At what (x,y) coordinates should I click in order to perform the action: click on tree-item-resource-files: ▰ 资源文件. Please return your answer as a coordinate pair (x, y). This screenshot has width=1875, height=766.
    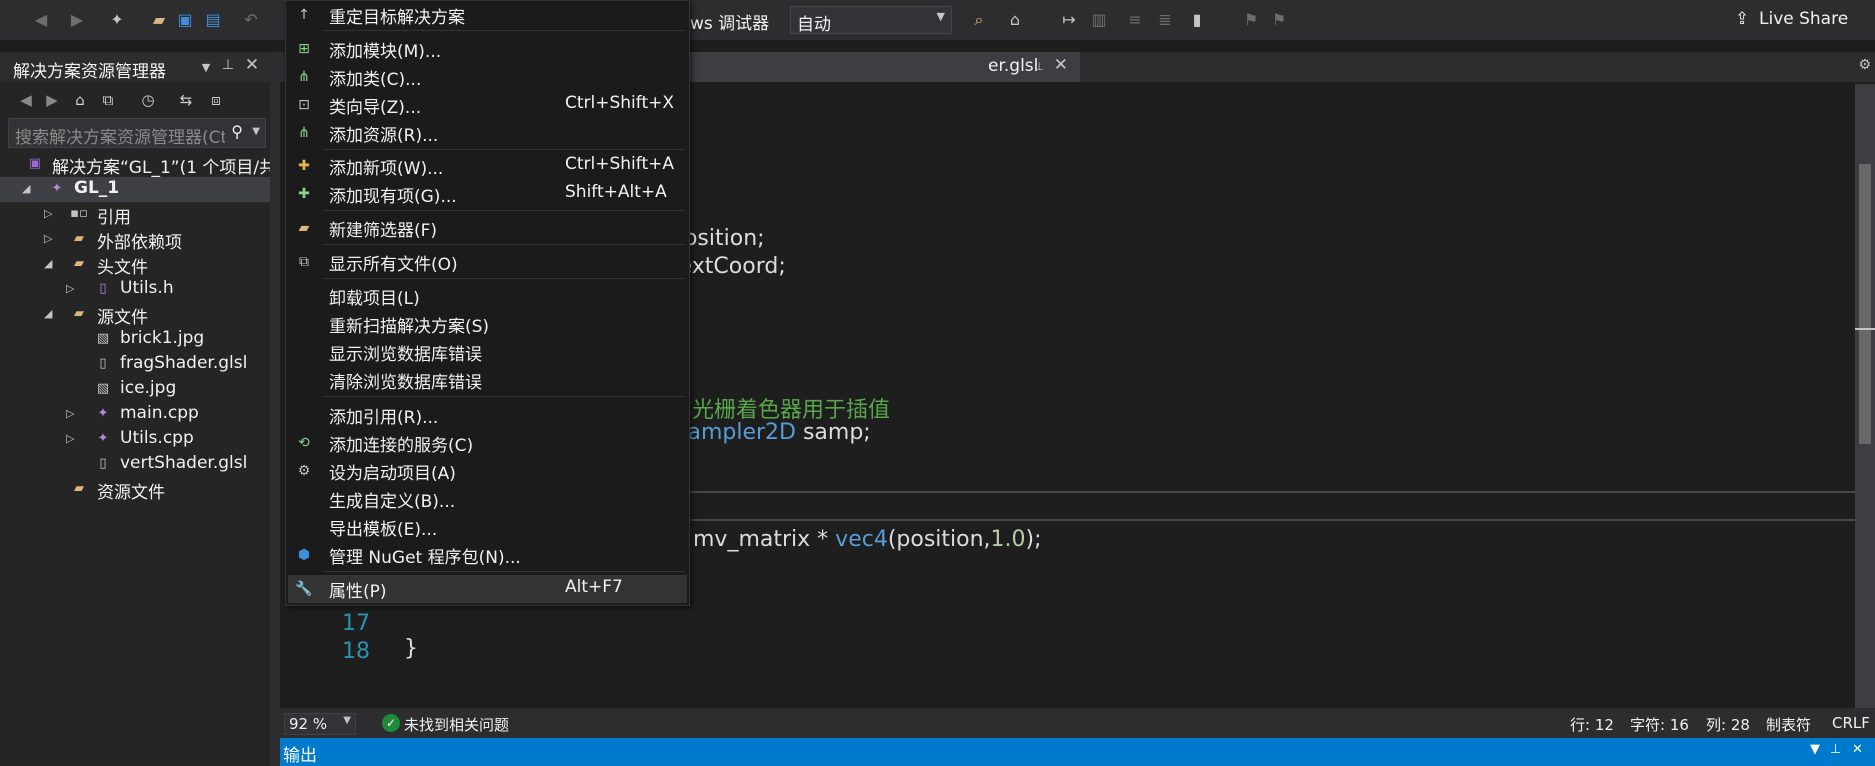
    Looking at the image, I should click on (135, 490).